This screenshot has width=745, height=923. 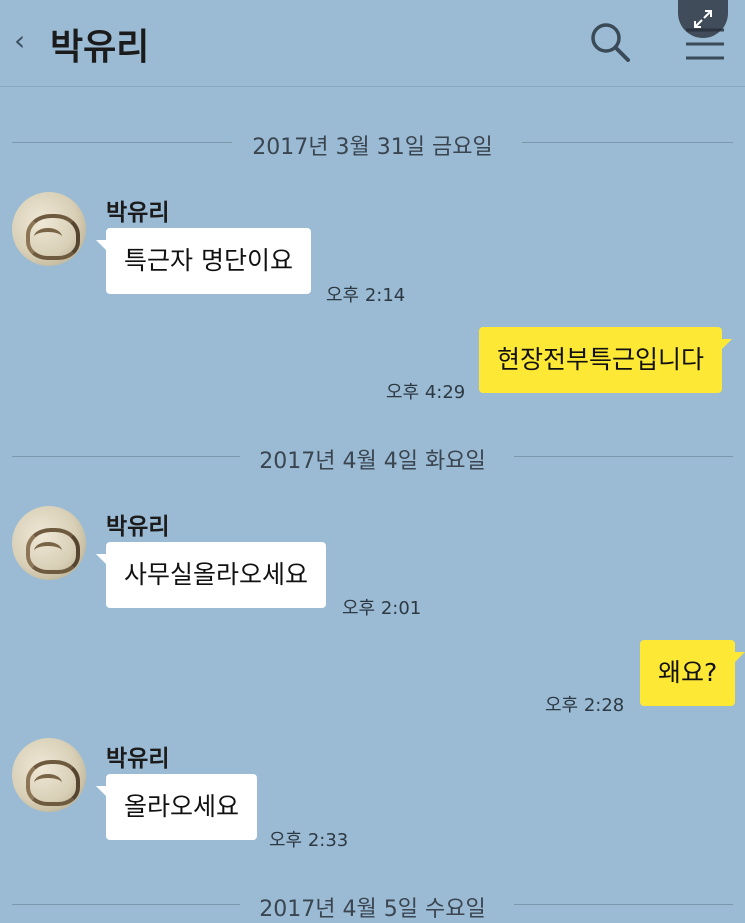 What do you see at coordinates (211, 575) in the screenshot?
I see `message-bubble-incoming: 사무실올라오세요` at bounding box center [211, 575].